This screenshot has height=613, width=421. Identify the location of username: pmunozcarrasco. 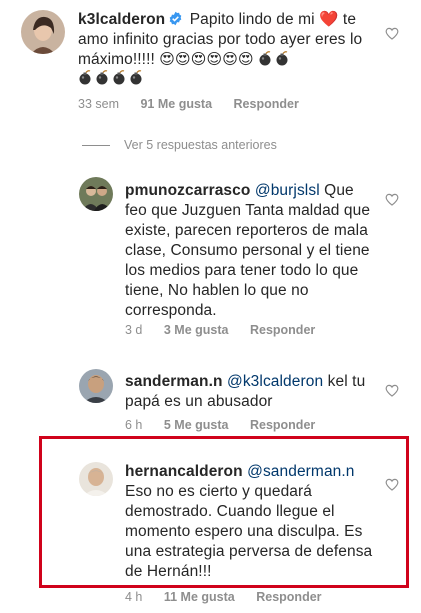
(187, 190).